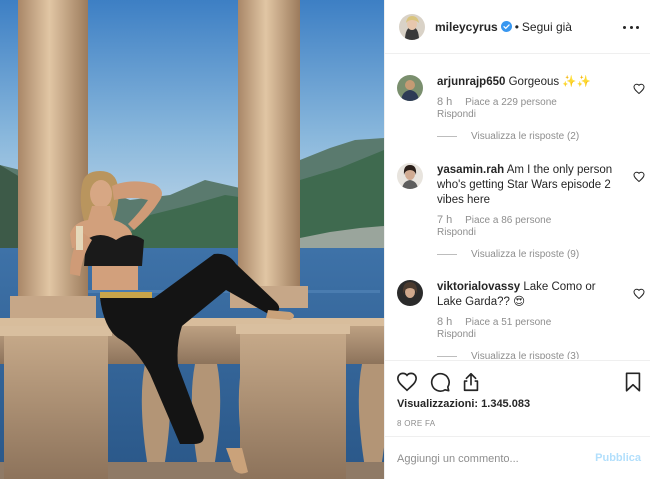 This screenshot has height=479, width=650. Describe the element at coordinates (471, 382) in the screenshot. I see `share-icon` at that location.